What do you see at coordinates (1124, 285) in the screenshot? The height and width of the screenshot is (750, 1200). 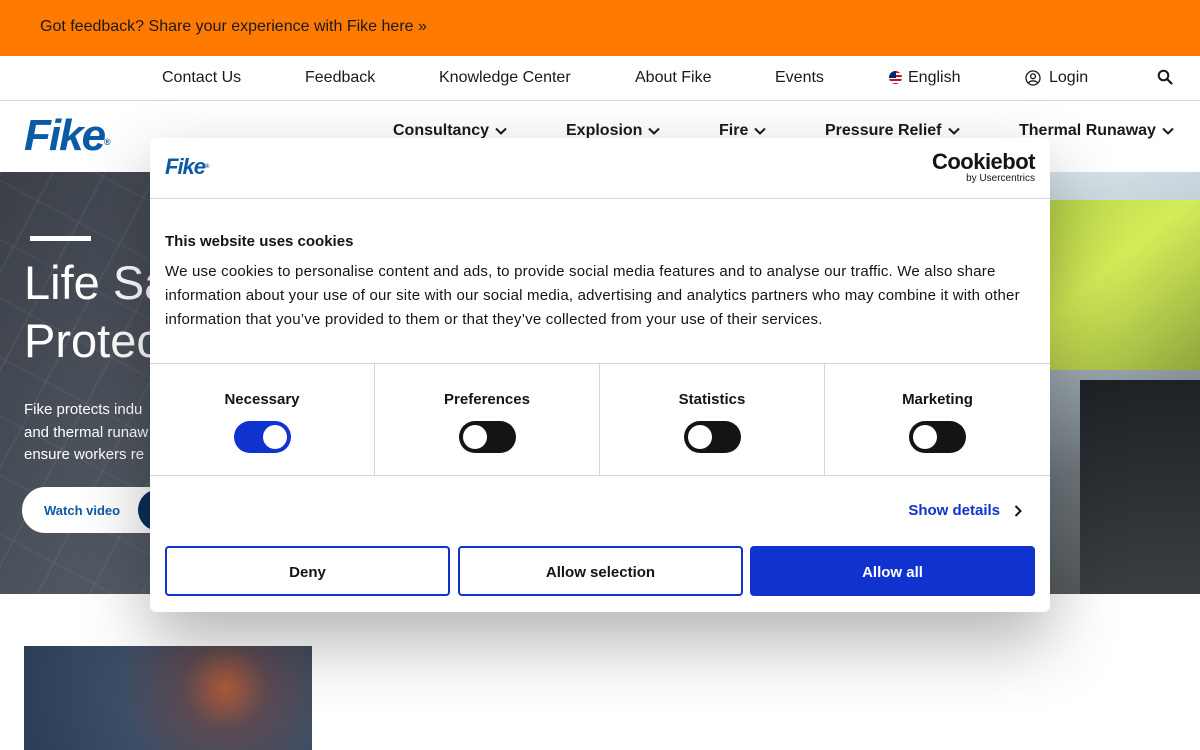 I see `hero-photo-vest` at bounding box center [1124, 285].